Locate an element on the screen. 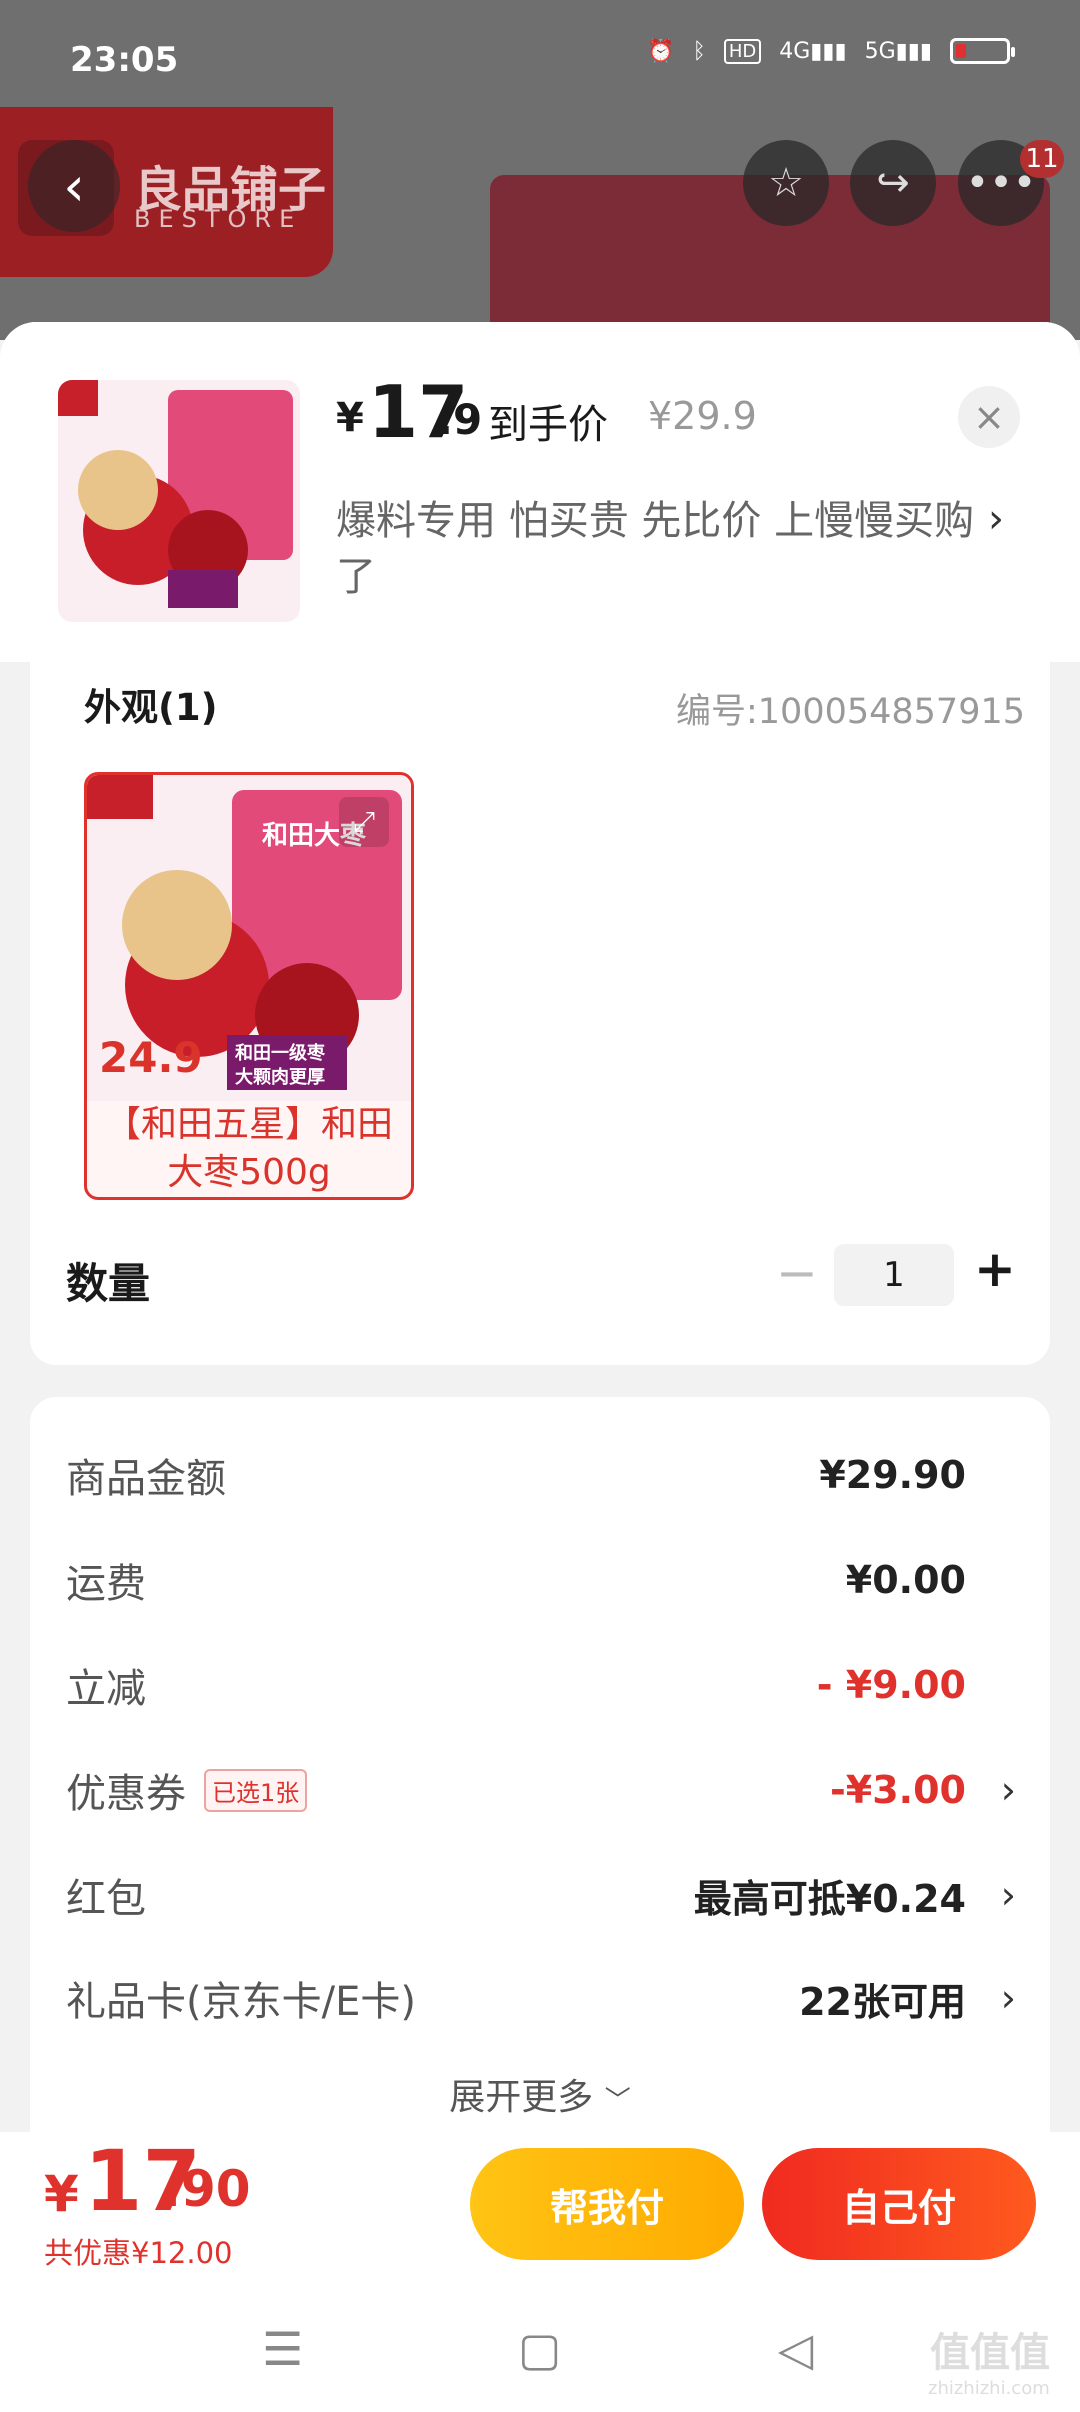 The width and height of the screenshot is (1080, 2412). expand-more-button: 展开更多 ﹀ is located at coordinates (540, 2094).